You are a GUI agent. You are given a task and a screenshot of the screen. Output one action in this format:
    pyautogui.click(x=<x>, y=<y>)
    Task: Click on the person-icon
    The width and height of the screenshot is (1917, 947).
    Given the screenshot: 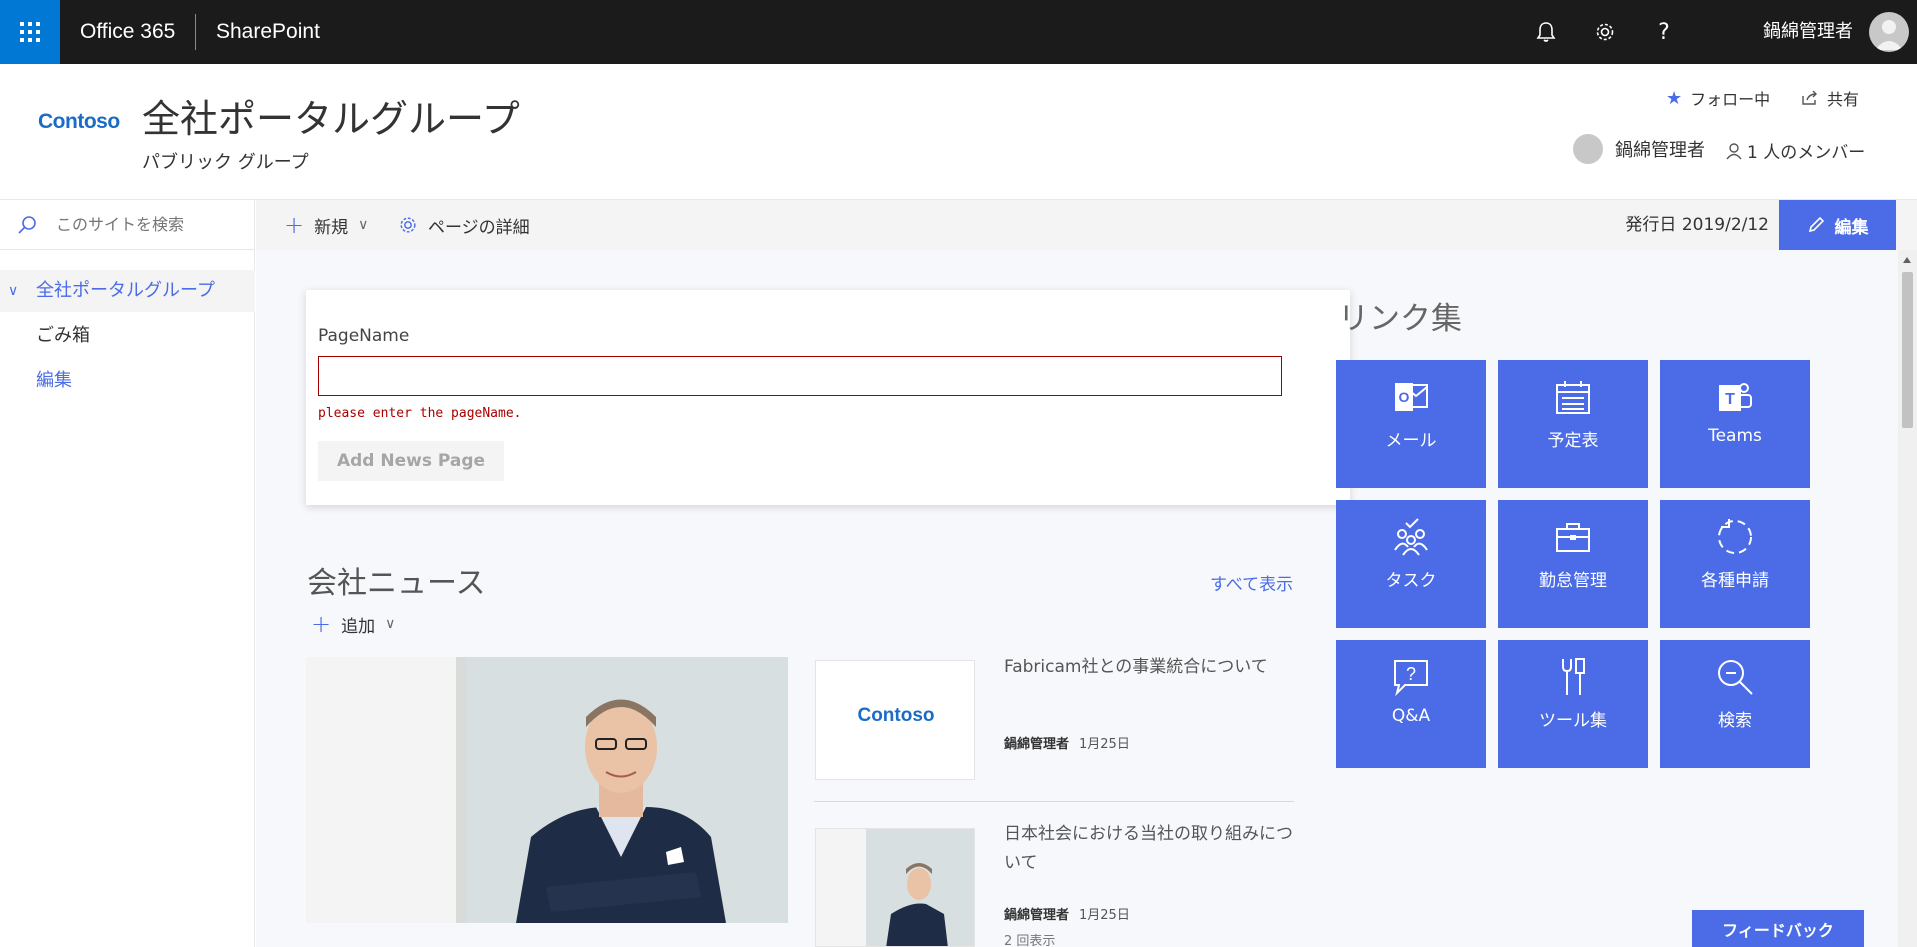 What is the action you would take?
    pyautogui.click(x=1889, y=35)
    